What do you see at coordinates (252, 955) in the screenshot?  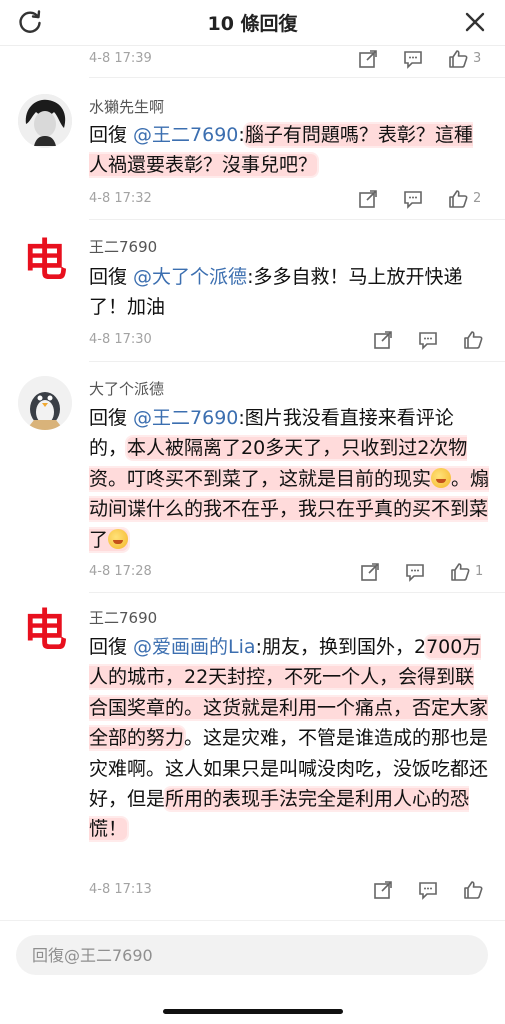 I see `reply-input` at bounding box center [252, 955].